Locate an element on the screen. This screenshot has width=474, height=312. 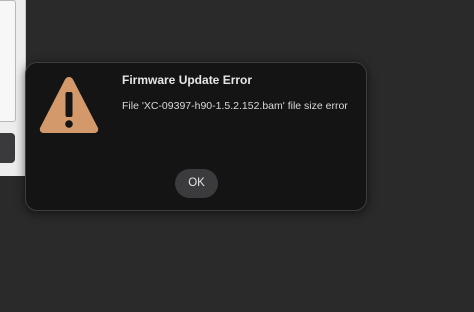
warning-icon is located at coordinates (69, 105).